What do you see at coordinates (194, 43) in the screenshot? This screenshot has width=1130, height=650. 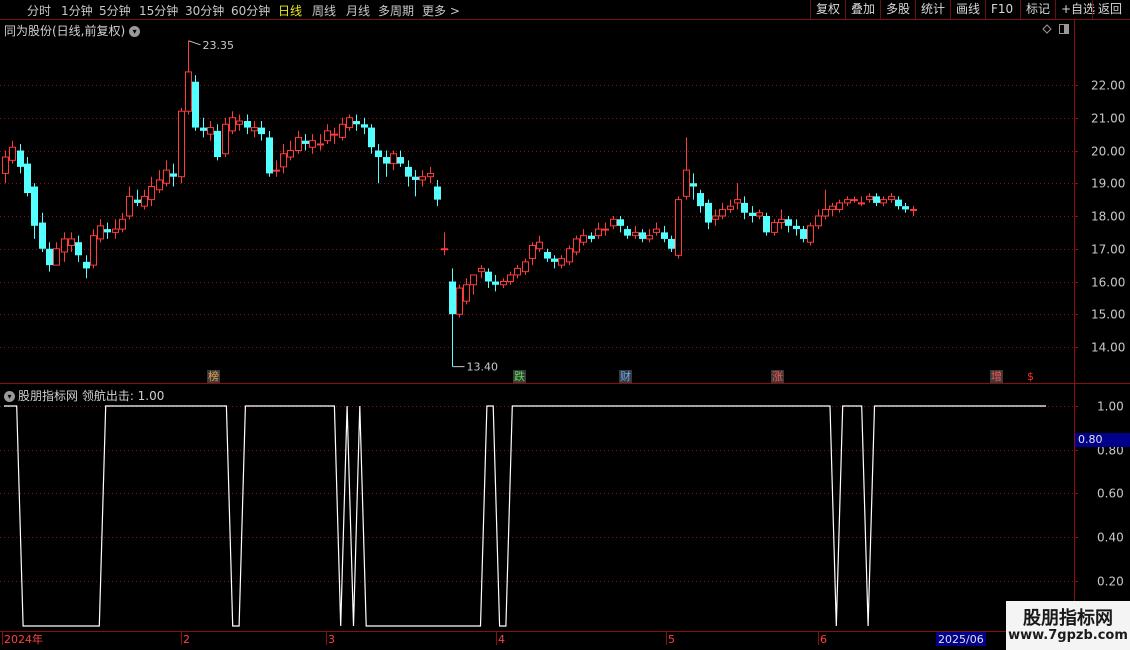 I see `high-arrow` at bounding box center [194, 43].